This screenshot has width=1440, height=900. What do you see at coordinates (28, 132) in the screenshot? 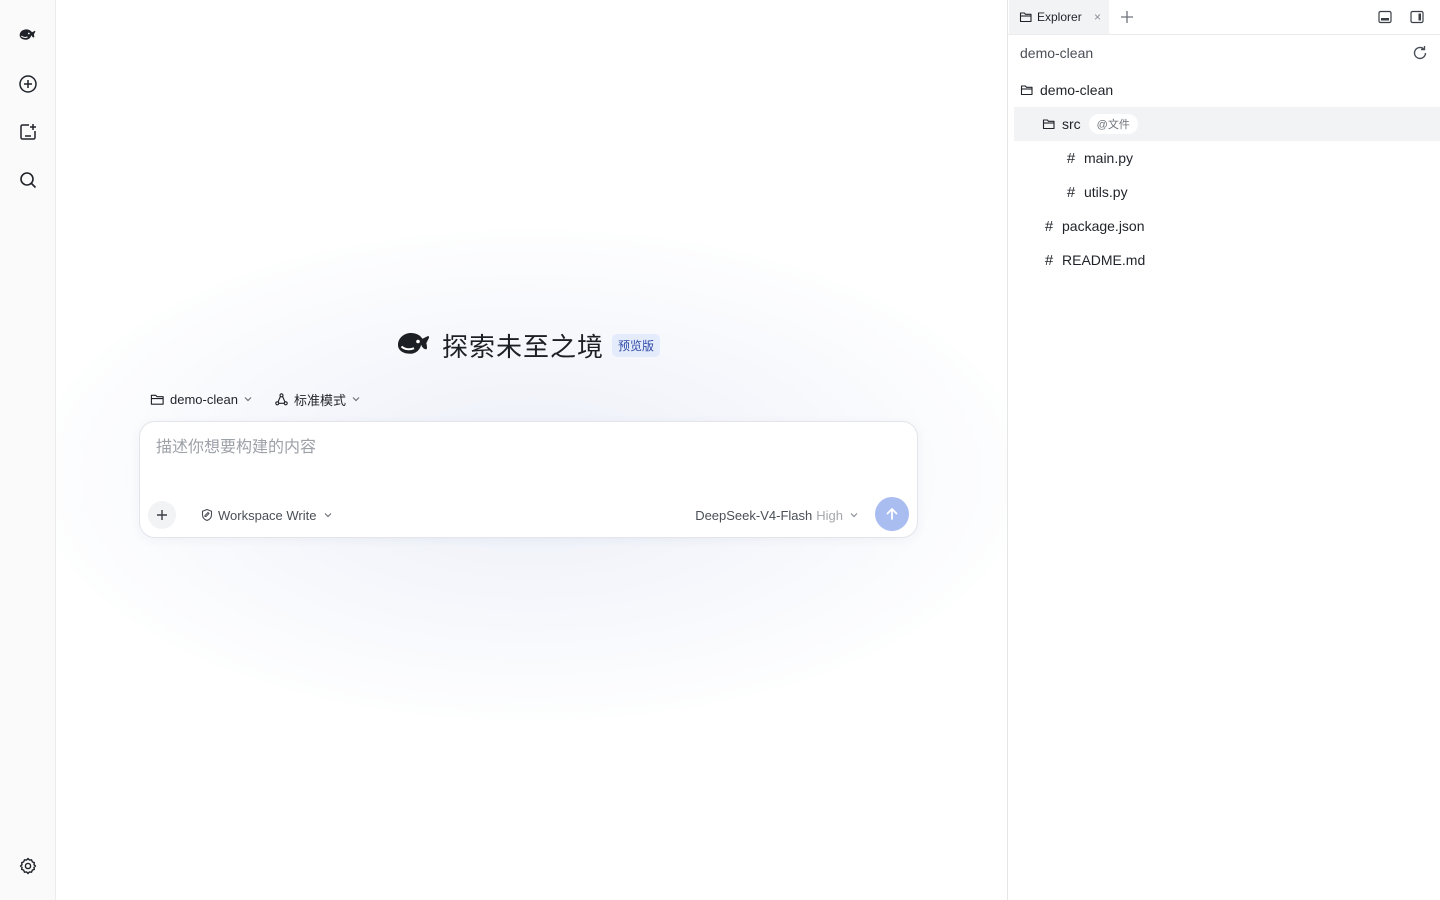
I see `new-project-icon` at bounding box center [28, 132].